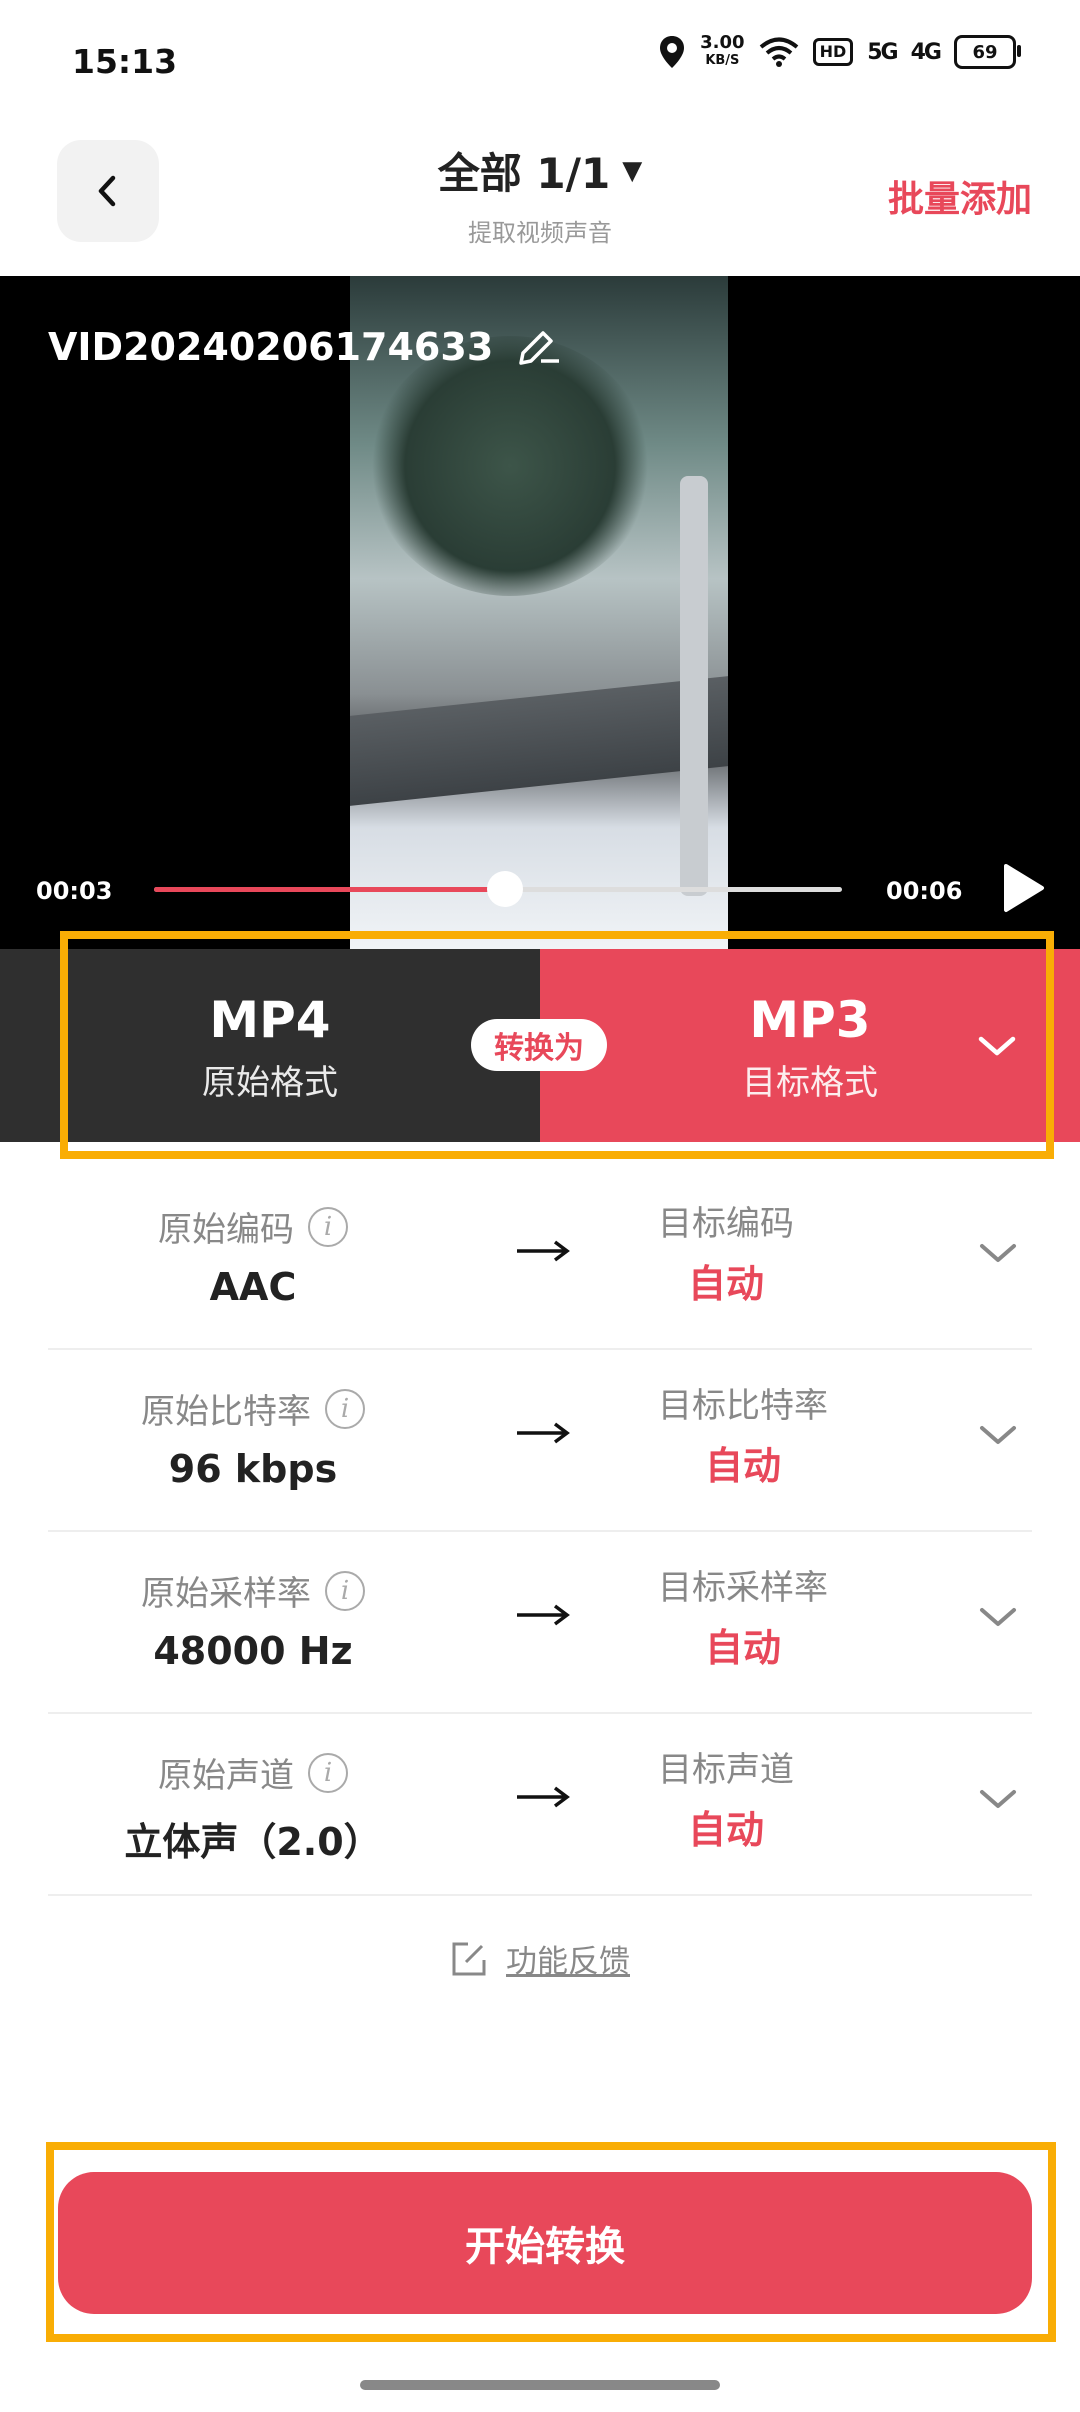 Image resolution: width=1080 pixels, height=2412 pixels. I want to click on param-row-codec: 原始编码 i AAC 目标编码 自动, so click(540, 1258).